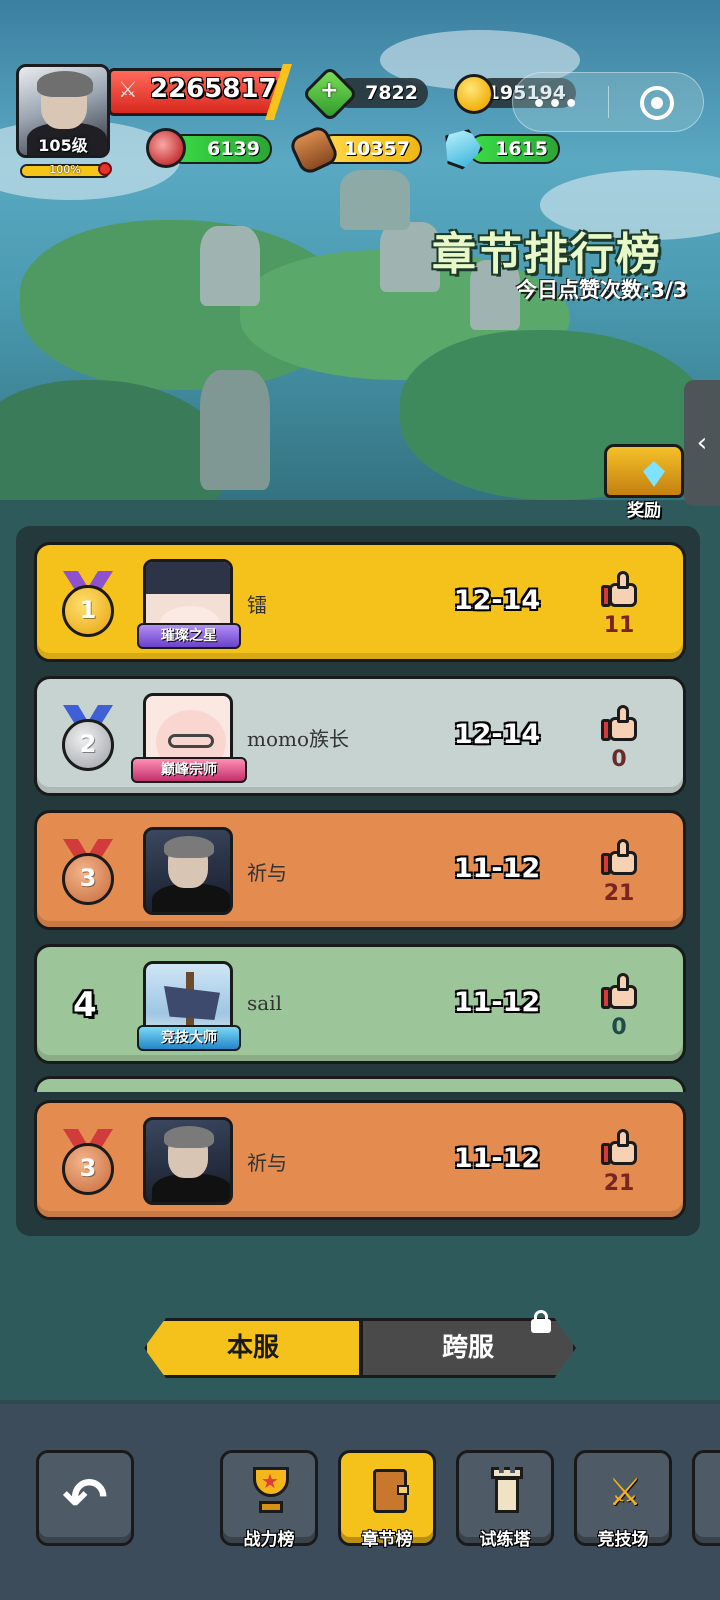  I want to click on reward-button: 奖励, so click(644, 482).